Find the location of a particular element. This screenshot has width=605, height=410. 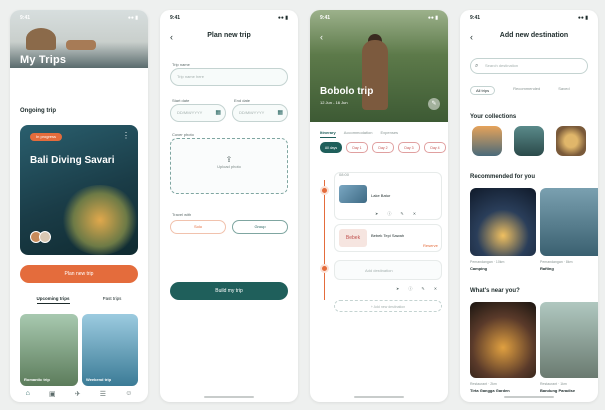

avatar-group is located at coordinates (40, 237).